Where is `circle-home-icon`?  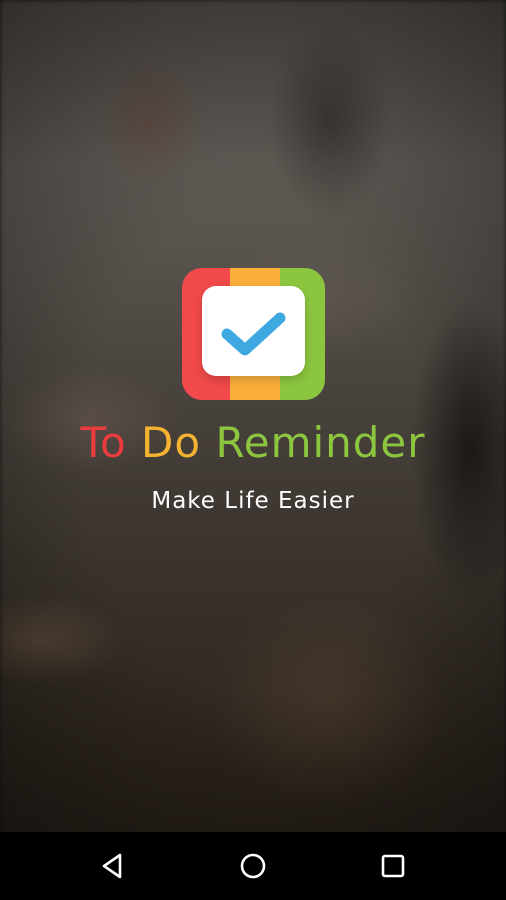
circle-home-icon is located at coordinates (253, 866).